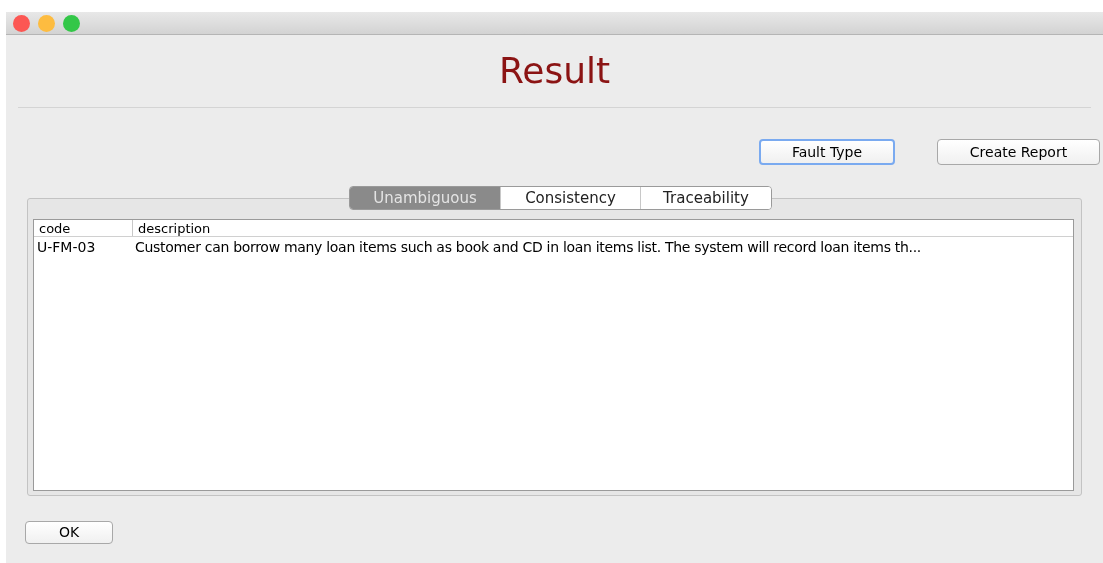 This screenshot has height=563, width=1103. What do you see at coordinates (46, 23) in the screenshot?
I see `minimize-icon` at bounding box center [46, 23].